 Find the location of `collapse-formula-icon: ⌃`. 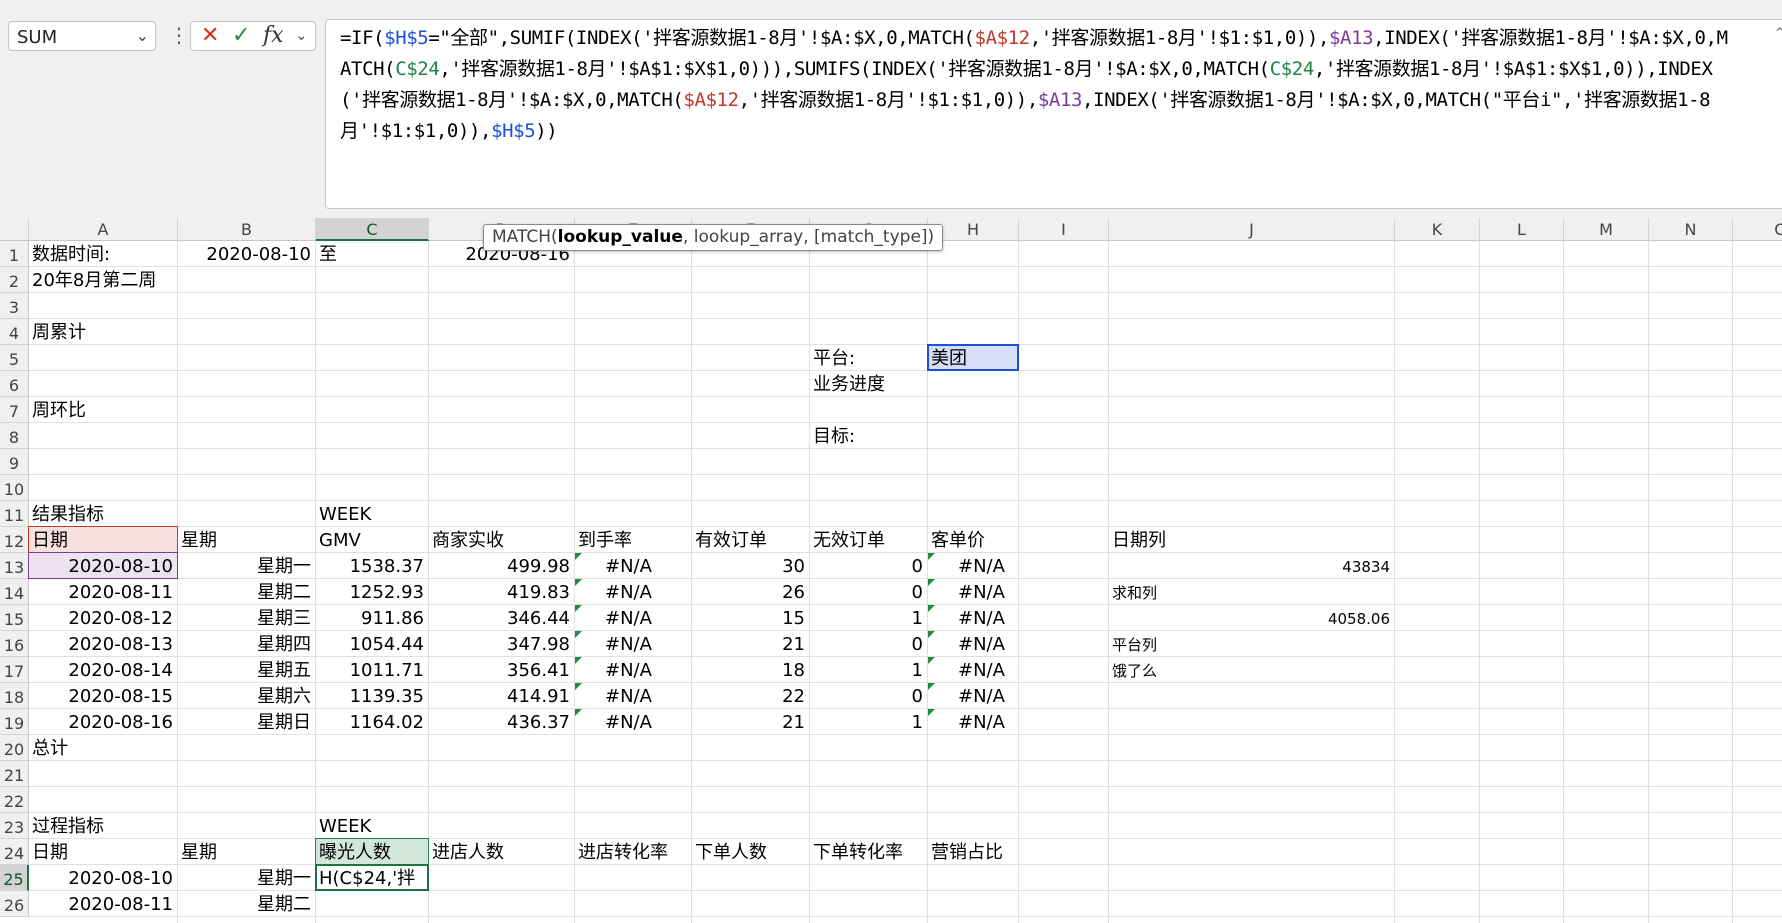

collapse-formula-icon: ⌃ is located at coordinates (1777, 33).